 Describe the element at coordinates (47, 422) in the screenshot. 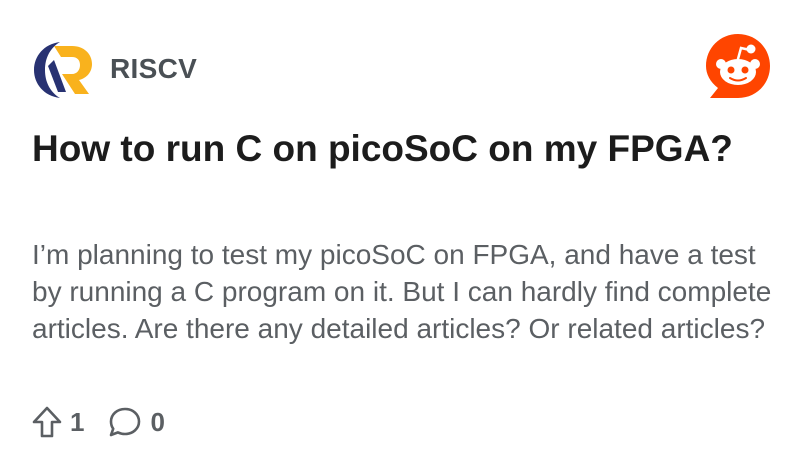

I see `upvote-arrow-icon` at that location.